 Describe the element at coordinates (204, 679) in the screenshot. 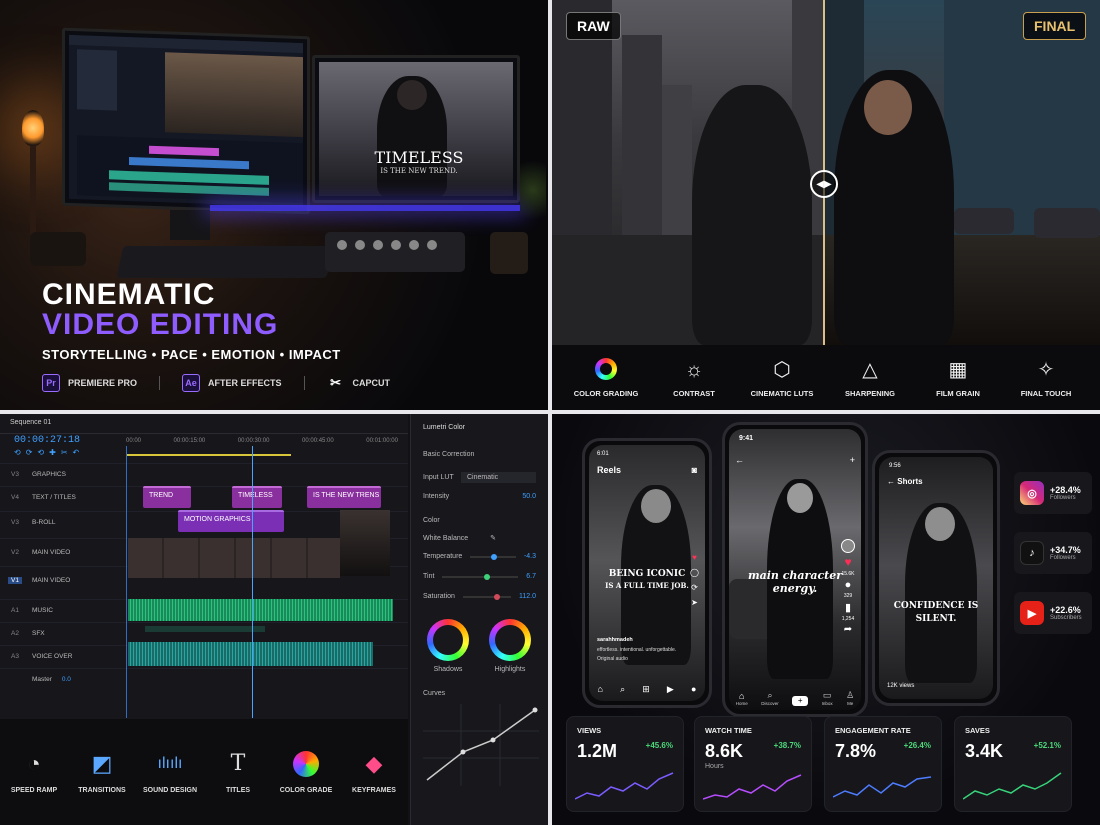

I see `track-master: Master 0.0` at that location.